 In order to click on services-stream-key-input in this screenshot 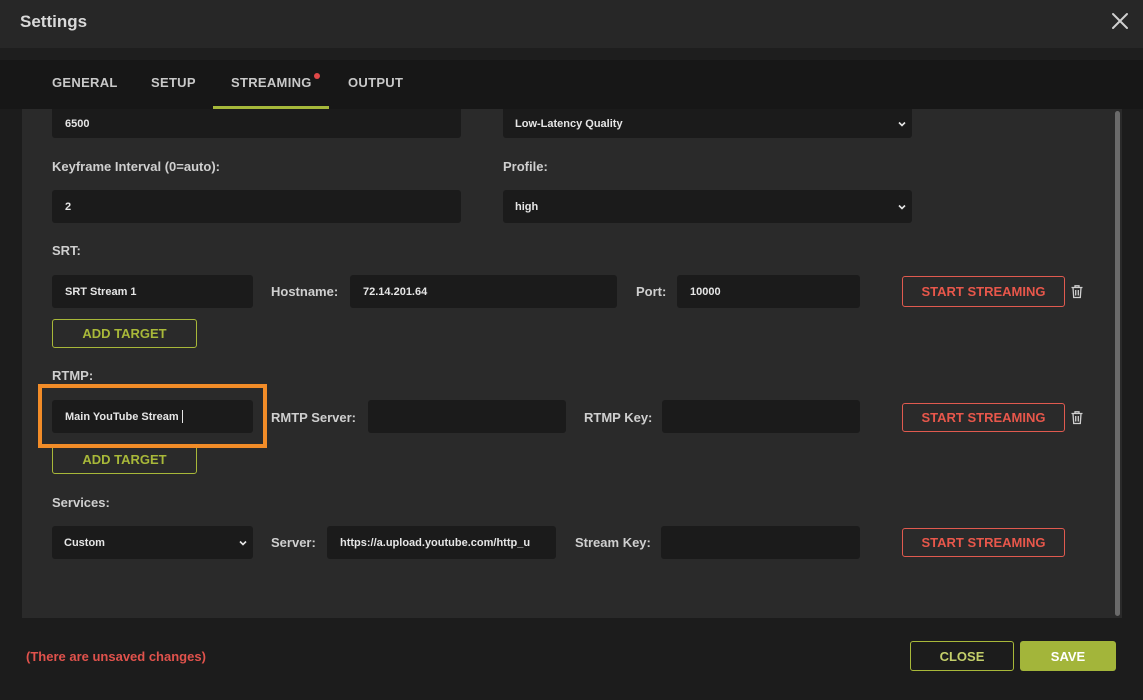, I will do `click(760, 542)`.